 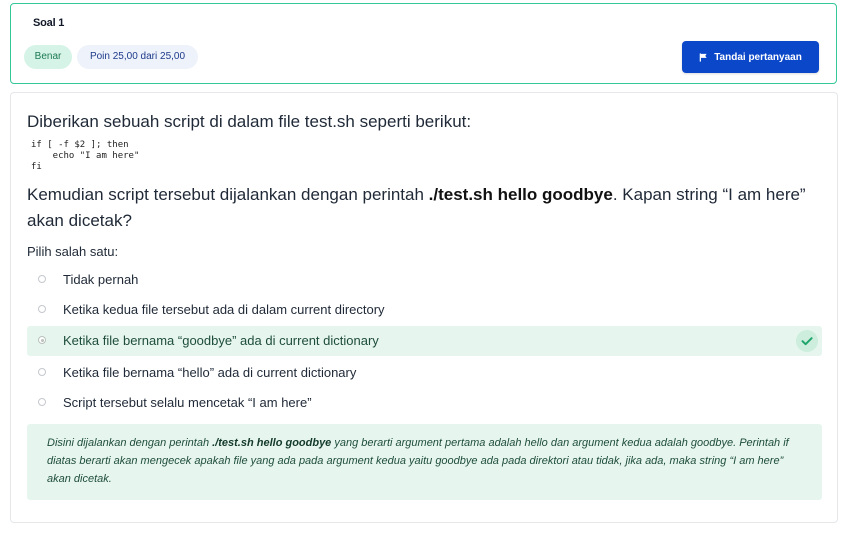 I want to click on feedback-command: ./test.sh hello goodbye, so click(x=272, y=443).